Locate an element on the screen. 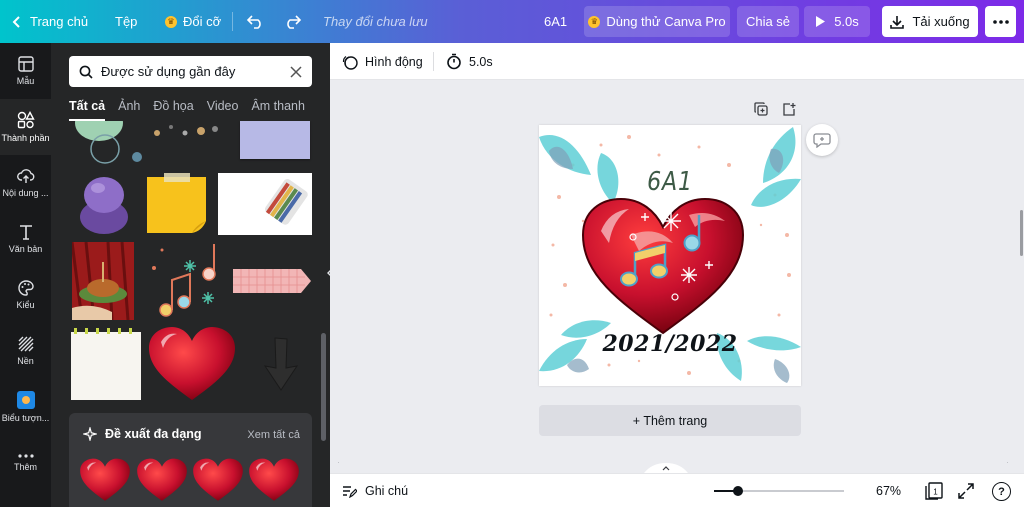 The height and width of the screenshot is (507, 1024). tab-audio: Âm thanh is located at coordinates (278, 110).